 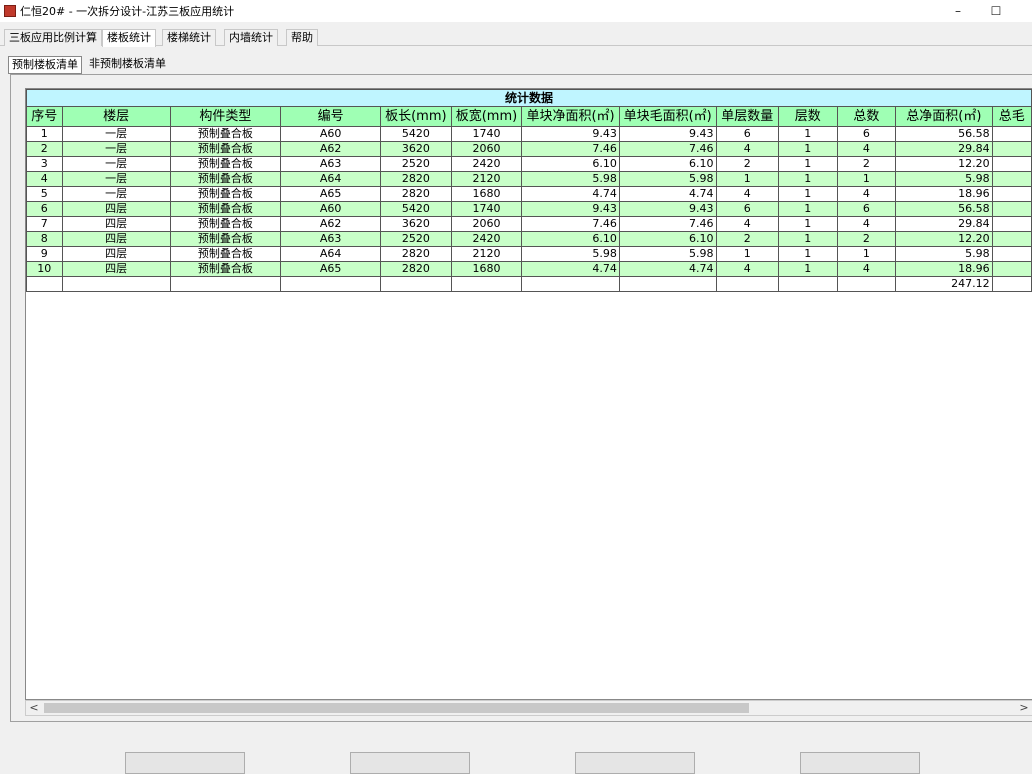 What do you see at coordinates (44, 164) in the screenshot?
I see `table-cell: 3` at bounding box center [44, 164].